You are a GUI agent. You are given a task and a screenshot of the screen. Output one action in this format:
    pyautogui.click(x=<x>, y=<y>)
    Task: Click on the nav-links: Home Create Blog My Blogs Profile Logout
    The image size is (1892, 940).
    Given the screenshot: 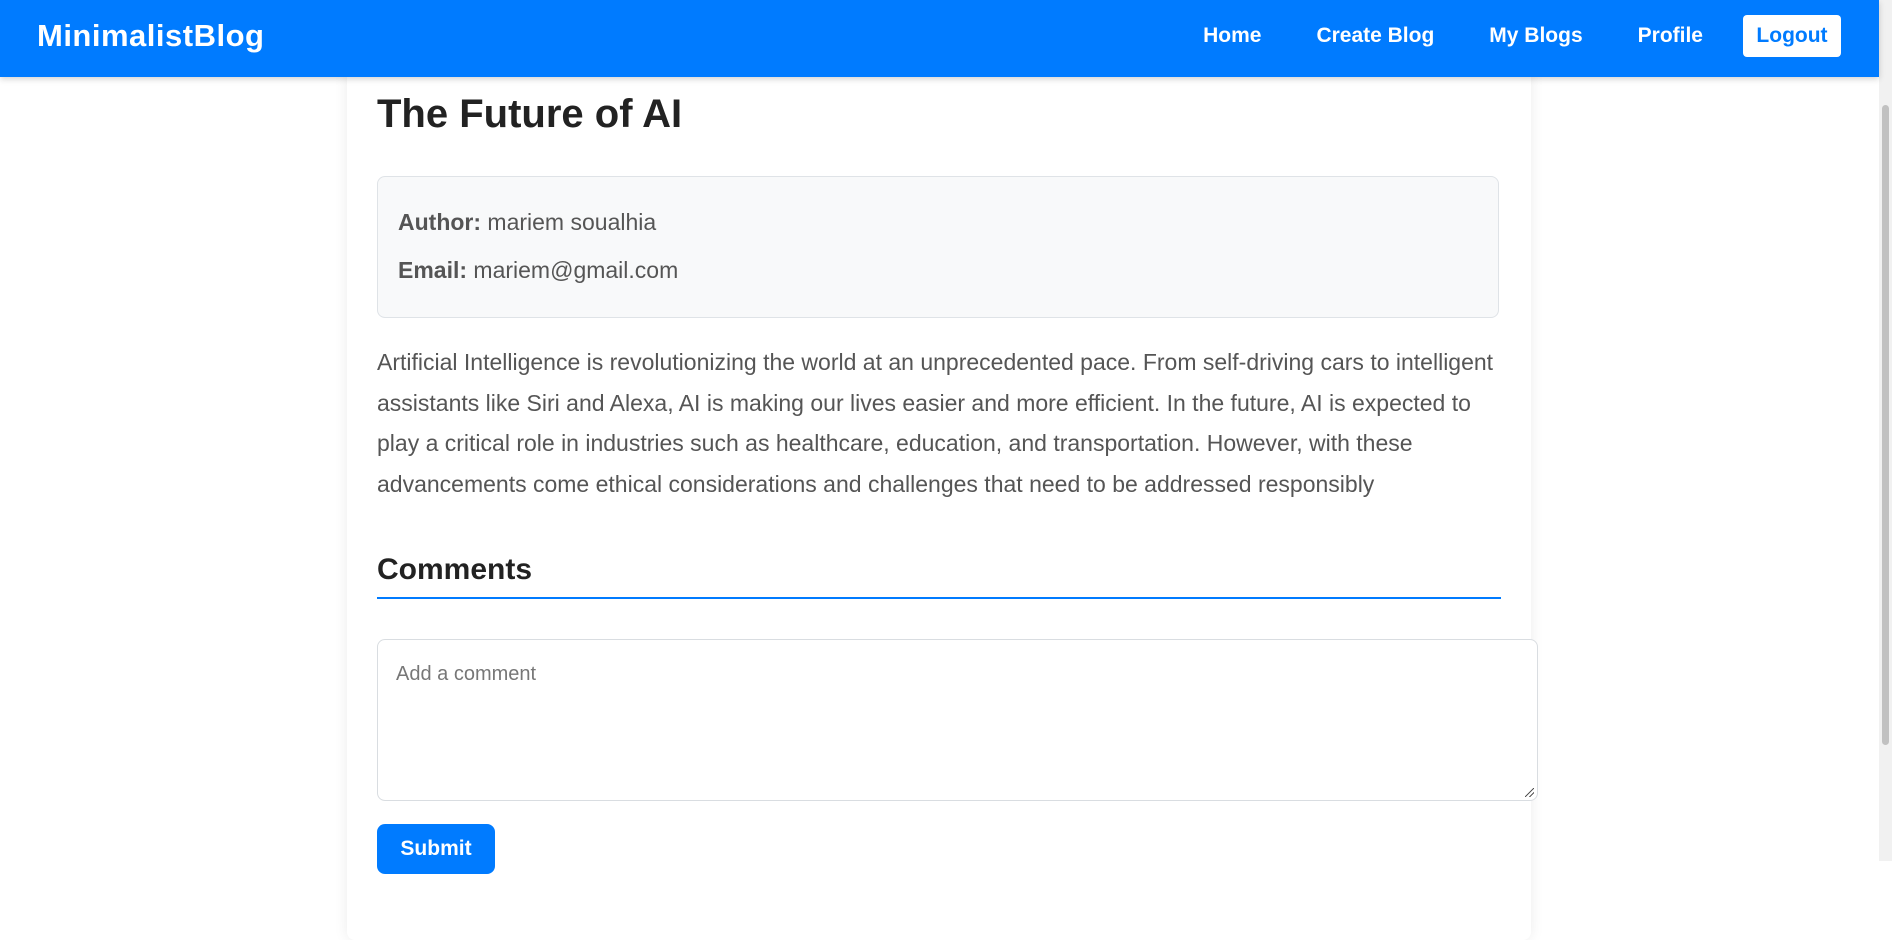 What is the action you would take?
    pyautogui.click(x=1494, y=36)
    